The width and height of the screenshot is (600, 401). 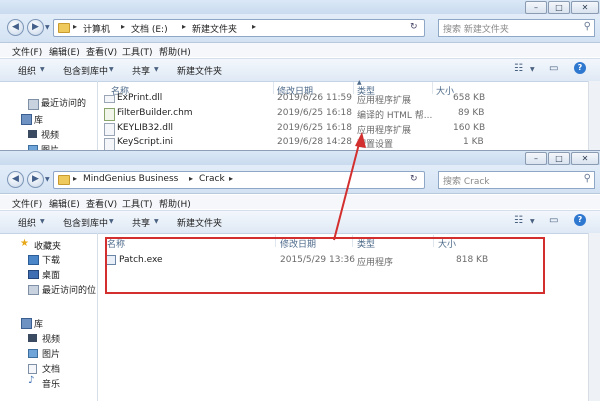 What do you see at coordinates (33, 353) in the screenshot?
I see `pictures-icon` at bounding box center [33, 353].